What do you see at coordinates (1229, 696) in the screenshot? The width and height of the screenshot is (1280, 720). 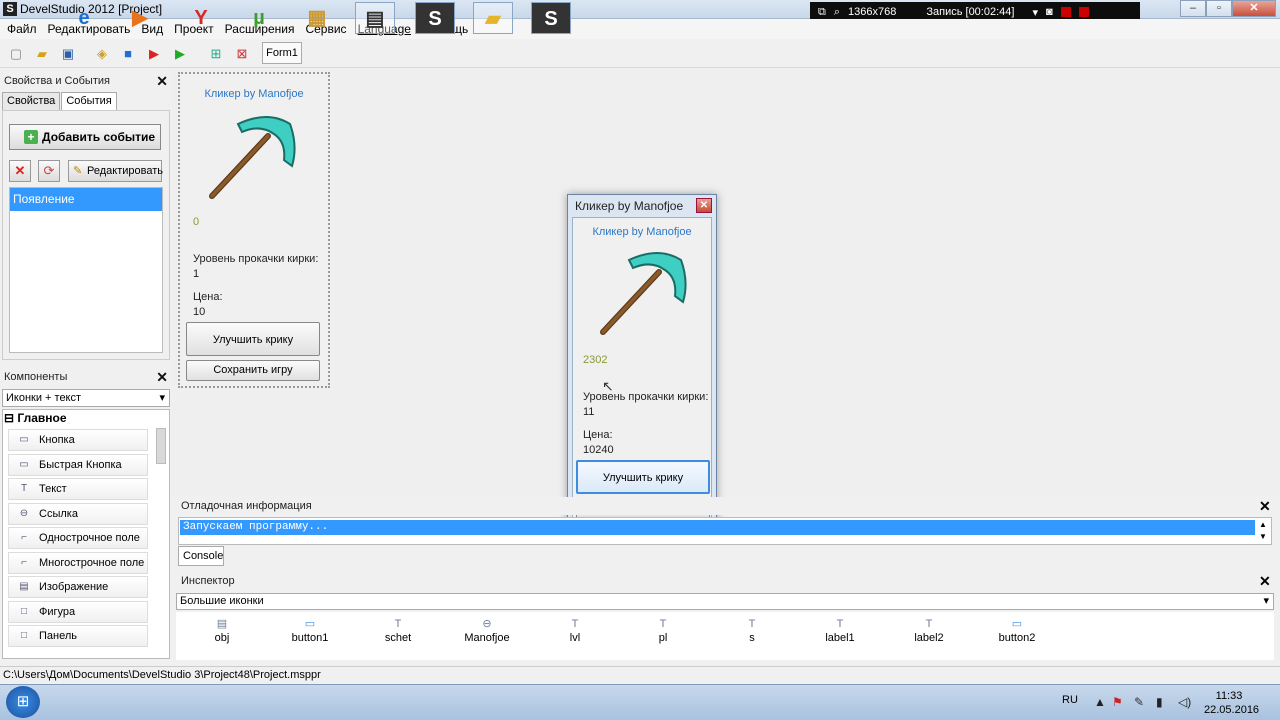 I see `clock-time: 11:33` at bounding box center [1229, 696].